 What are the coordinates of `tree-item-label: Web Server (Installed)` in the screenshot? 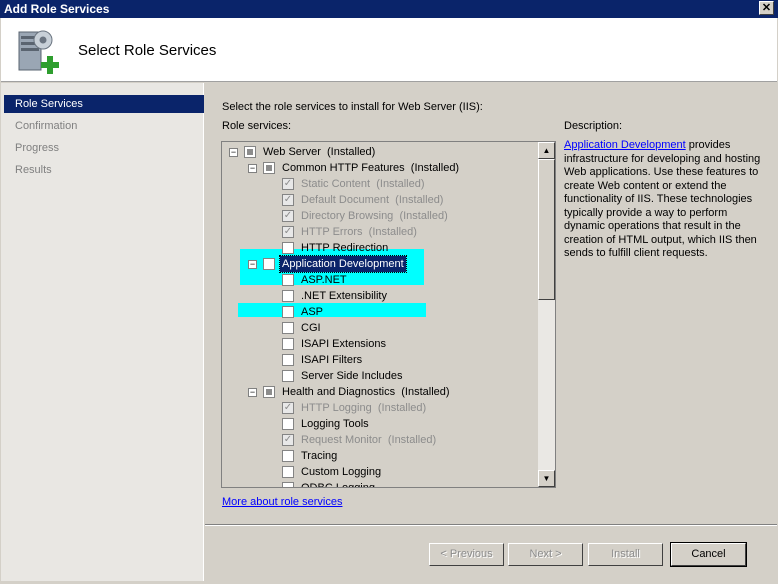 It's located at (319, 152).